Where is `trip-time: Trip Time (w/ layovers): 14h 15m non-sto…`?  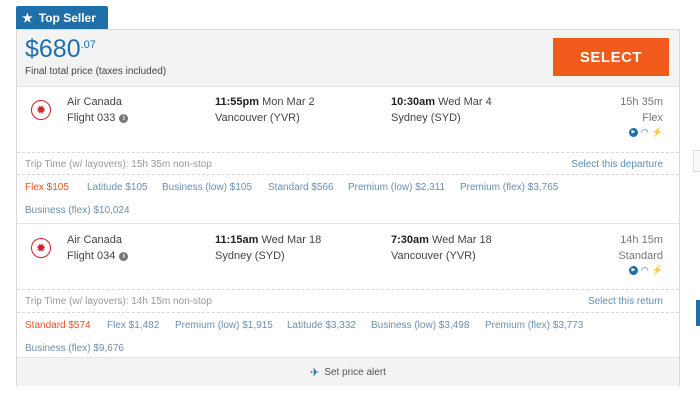
trip-time: Trip Time (w/ layovers): 14h 15m non-sto… is located at coordinates (118, 301).